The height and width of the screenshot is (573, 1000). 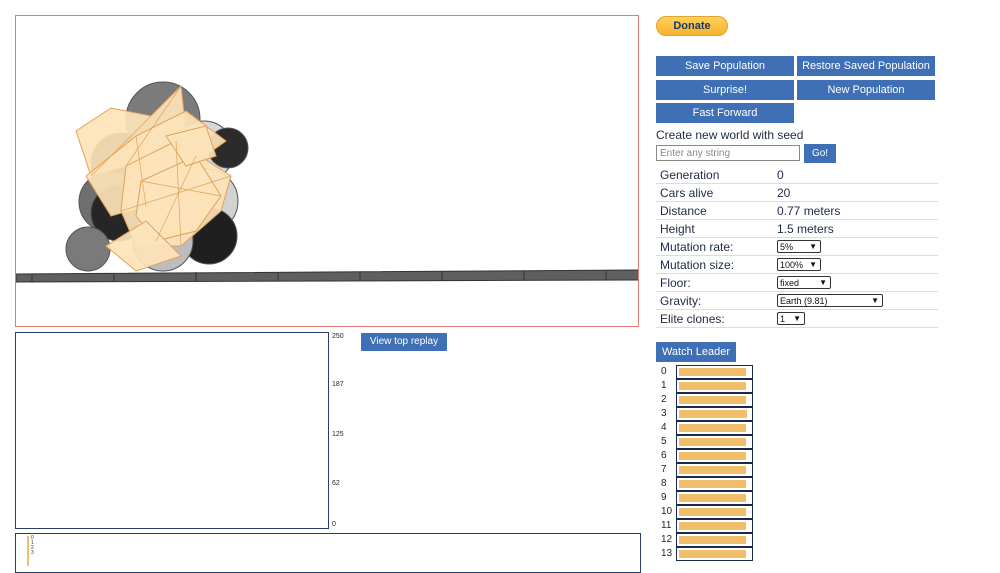 I want to click on mutation-size-select: 100% ▼, so click(x=799, y=264).